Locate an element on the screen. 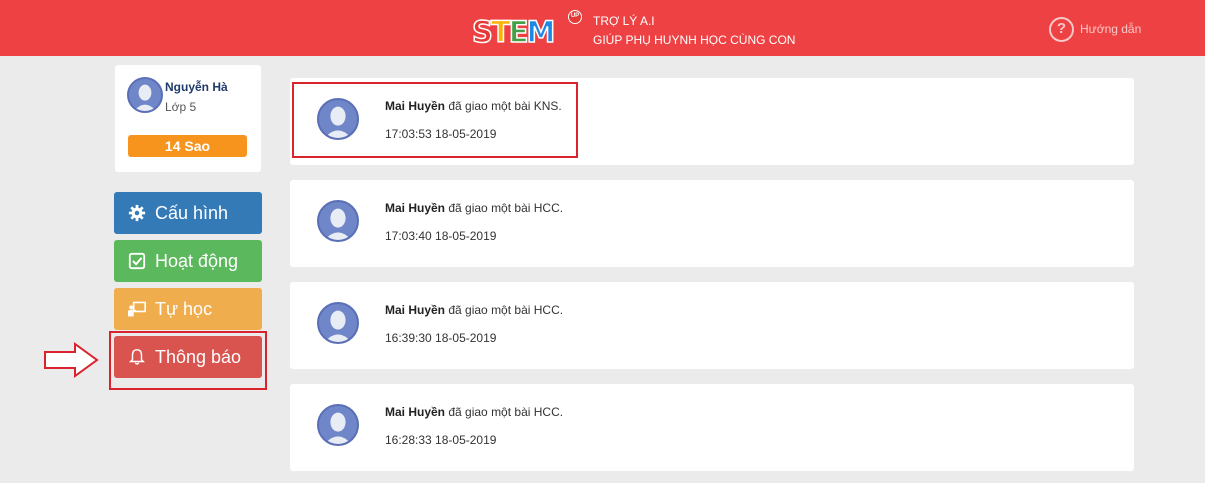  tagline: TRỢ LÝ A.I GIÚP PHỤ HUYNH HỌC CÙNG CON is located at coordinates (694, 31).